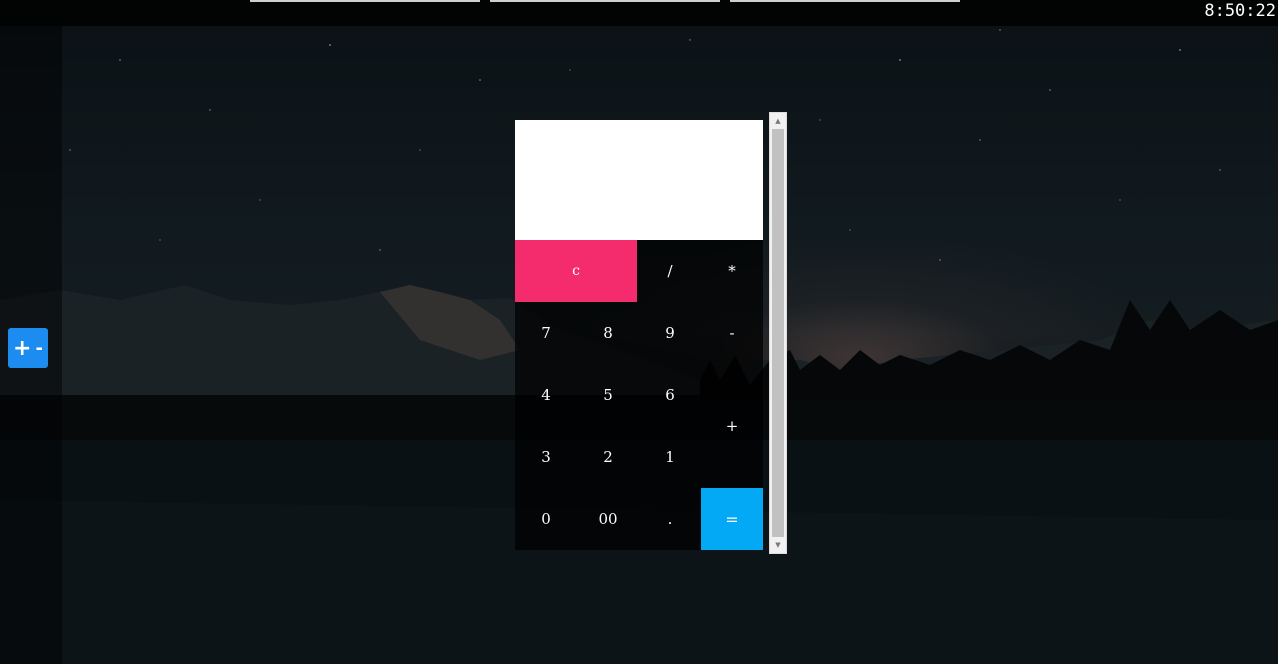  I want to click on scroll-up-icon: ▲, so click(778, 121).